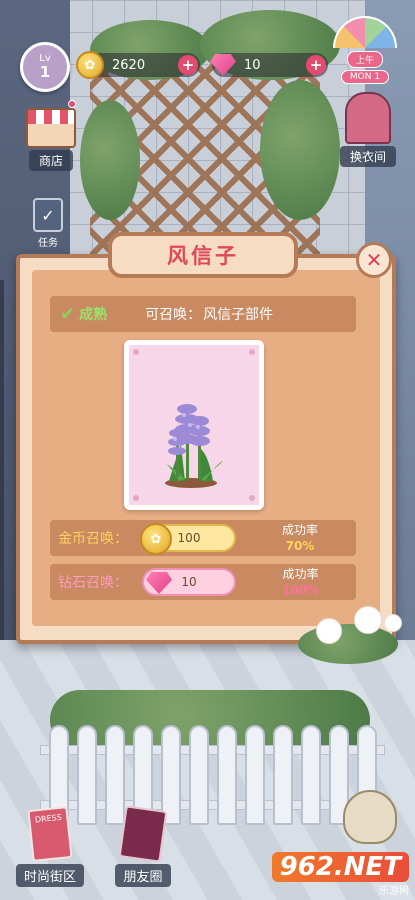  Describe the element at coordinates (50, 834) in the screenshot. I see `dress-card-icon: DRESS` at that location.